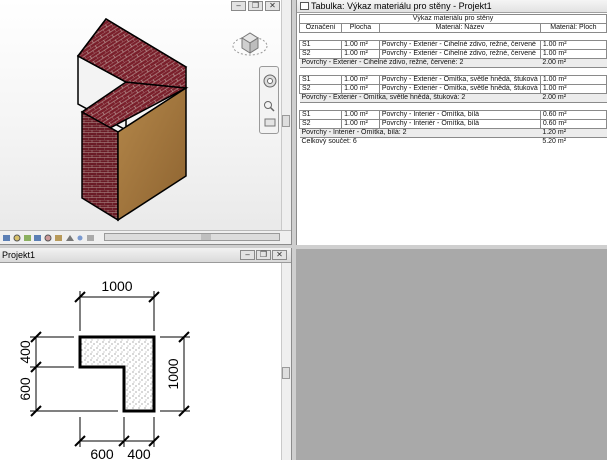 The height and width of the screenshot is (460, 607). Describe the element at coordinates (117, 311) in the screenshot. I see `dim-top` at that location.